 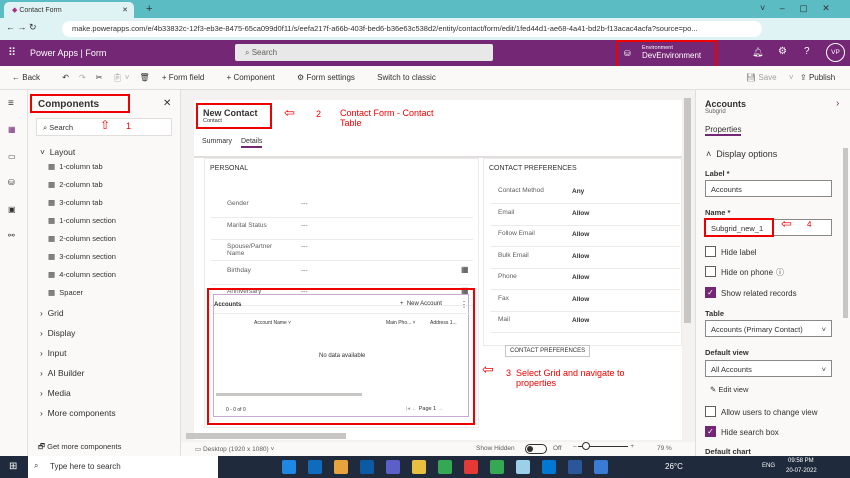 What do you see at coordinates (331, 77) in the screenshot?
I see `form-settings-button: ⚙ Form settings` at bounding box center [331, 77].